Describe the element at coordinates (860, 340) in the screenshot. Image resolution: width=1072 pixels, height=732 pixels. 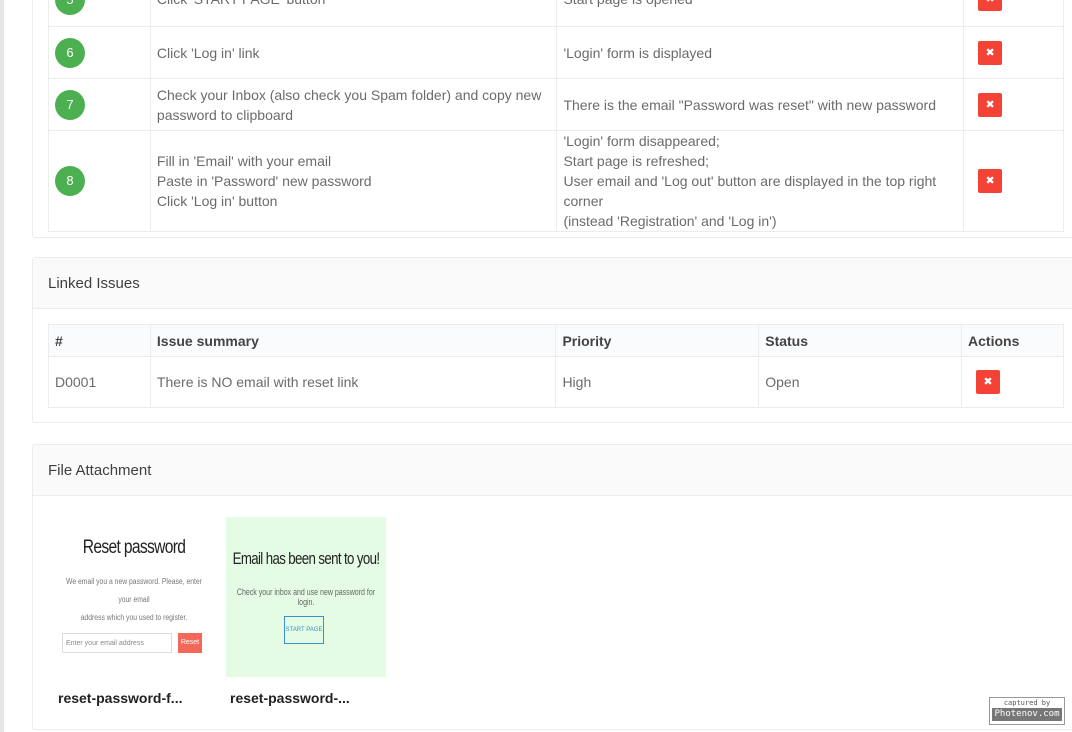
I see `column-header-status: Status` at that location.